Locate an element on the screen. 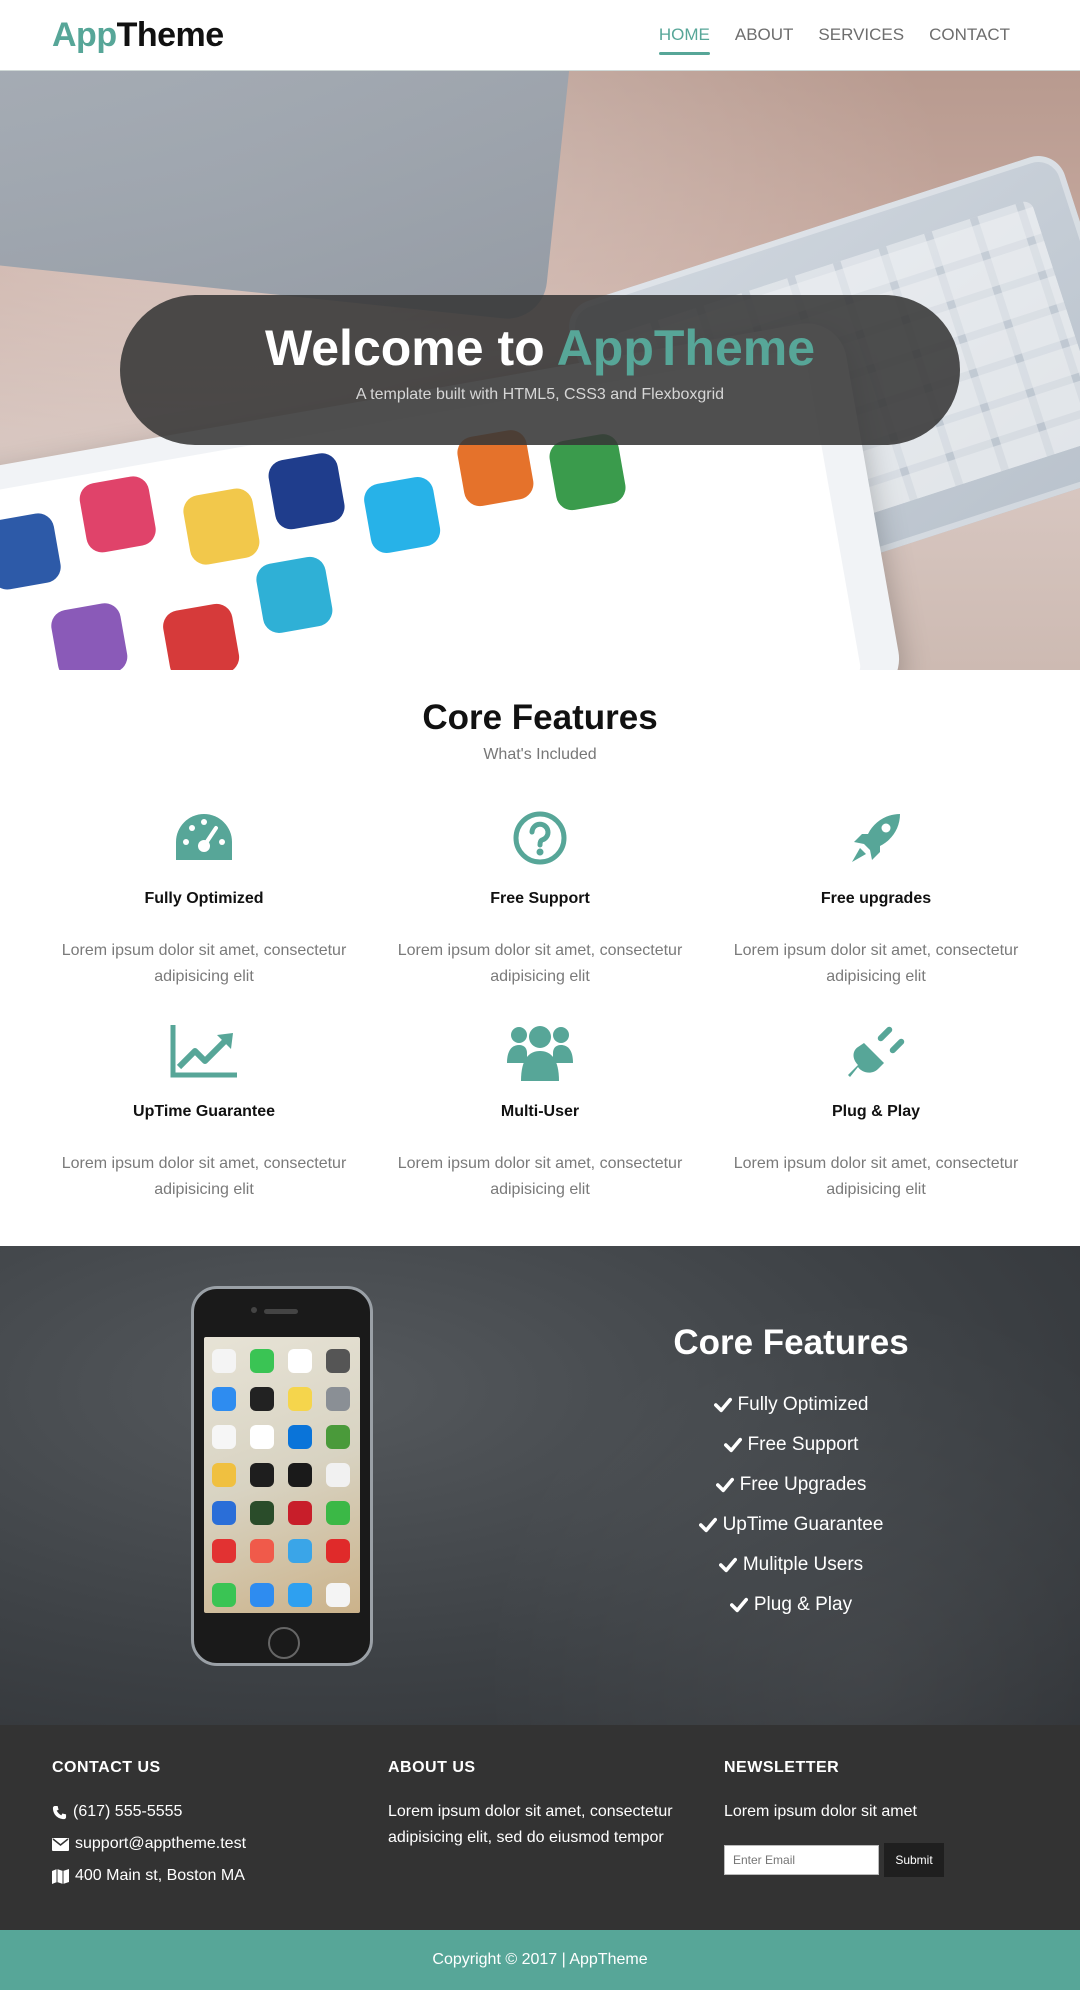  users-icon is located at coordinates (540, 1051).